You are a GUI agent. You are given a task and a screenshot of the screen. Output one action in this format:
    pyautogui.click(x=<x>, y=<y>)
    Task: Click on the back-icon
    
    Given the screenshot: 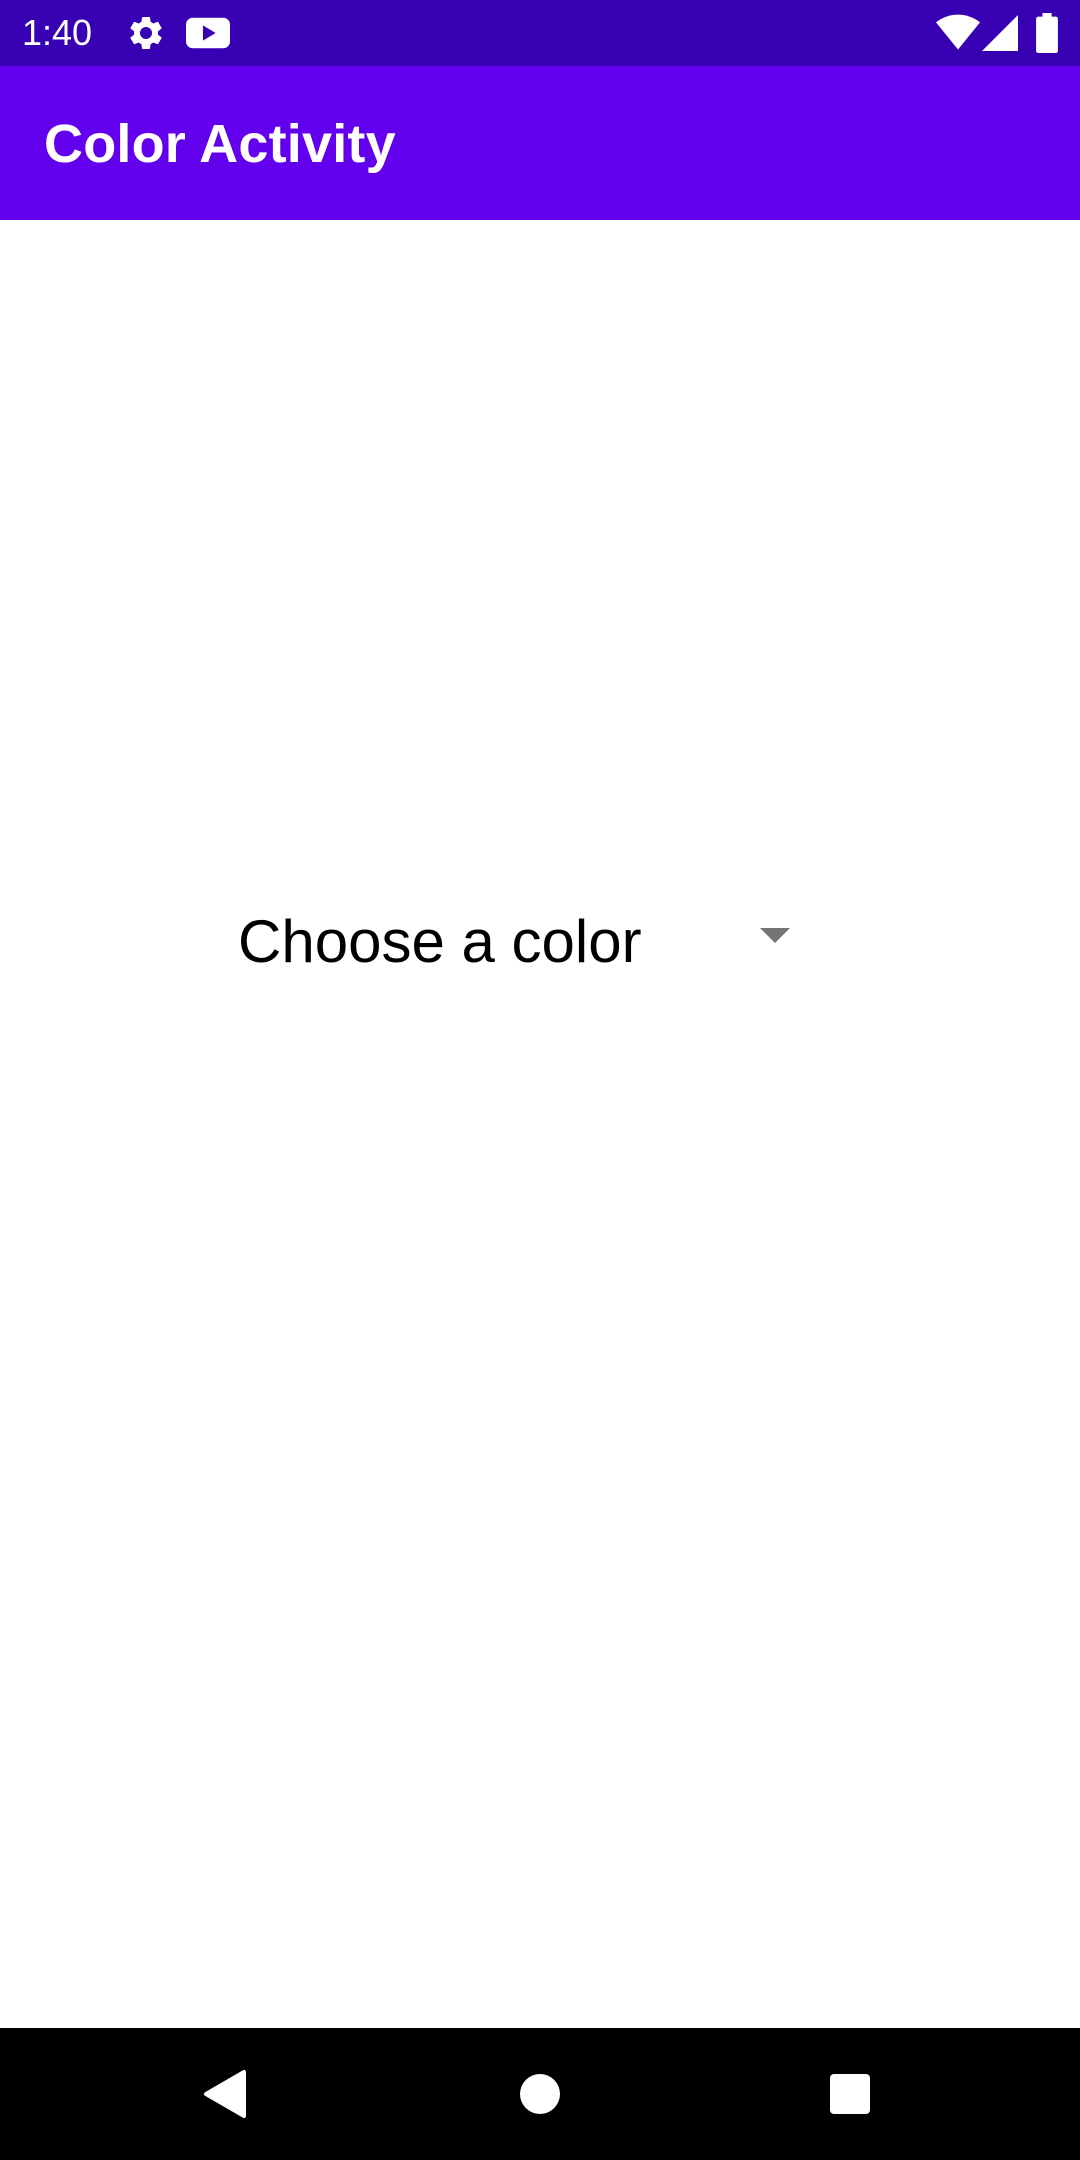 What is the action you would take?
    pyautogui.click(x=228, y=2094)
    